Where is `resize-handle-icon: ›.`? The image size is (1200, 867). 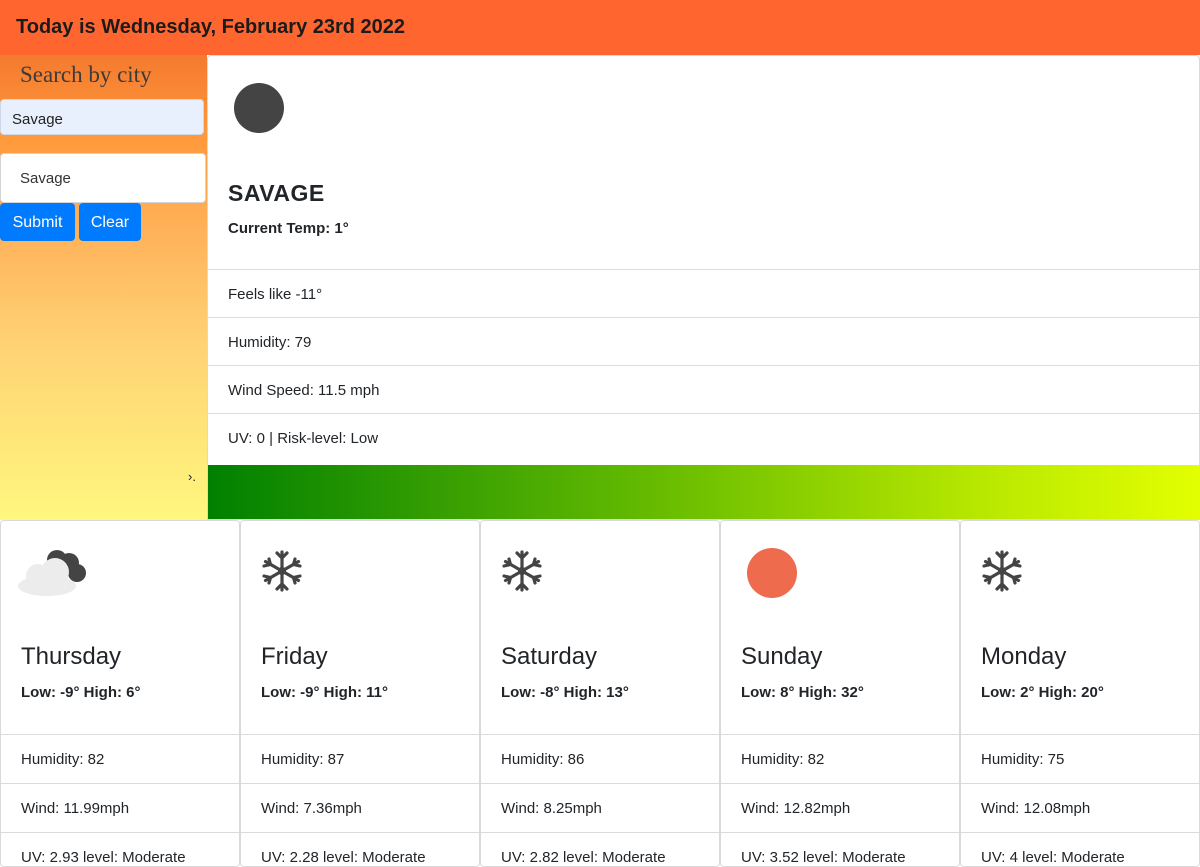 resize-handle-icon: ›. is located at coordinates (192, 476).